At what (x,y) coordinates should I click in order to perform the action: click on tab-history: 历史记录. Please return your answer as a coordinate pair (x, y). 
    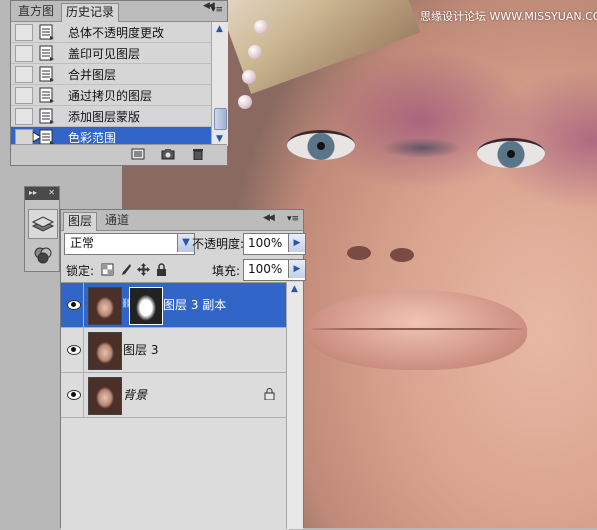
    Looking at the image, I should click on (90, 12).